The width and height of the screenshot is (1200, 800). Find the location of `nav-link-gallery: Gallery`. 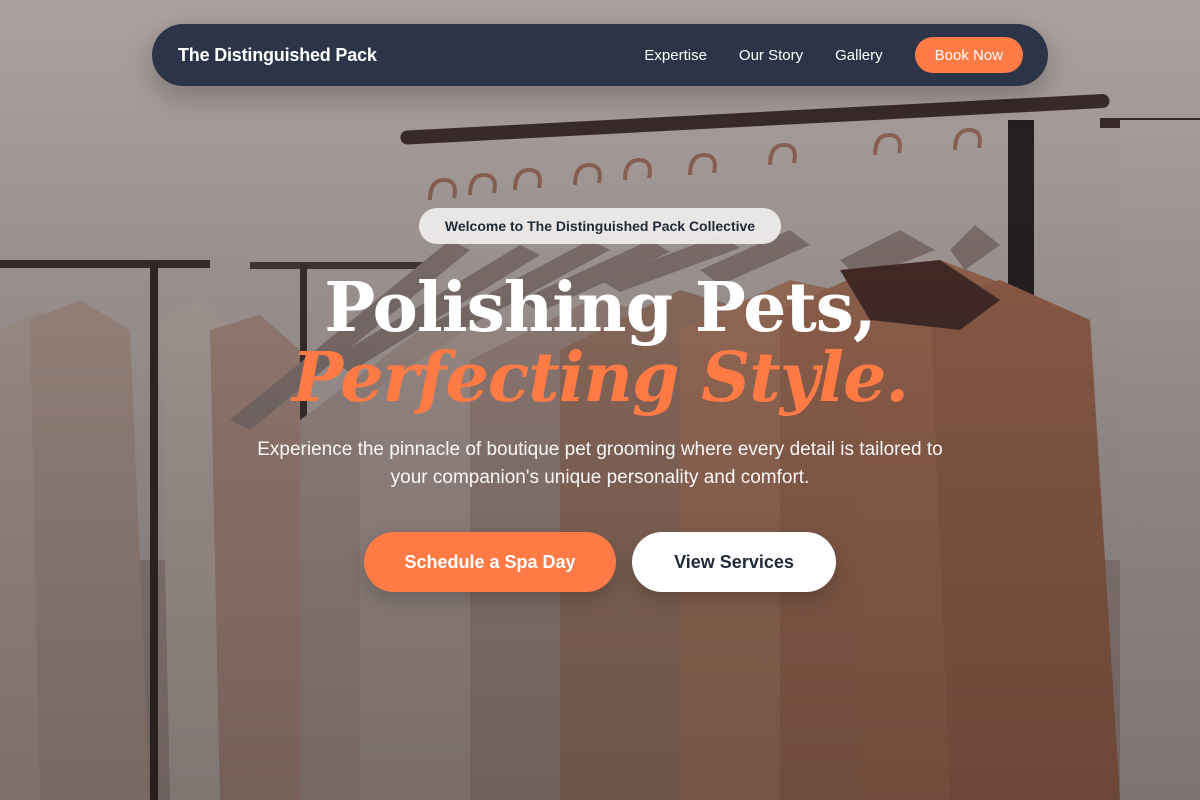

nav-link-gallery: Gallery is located at coordinates (859, 55).